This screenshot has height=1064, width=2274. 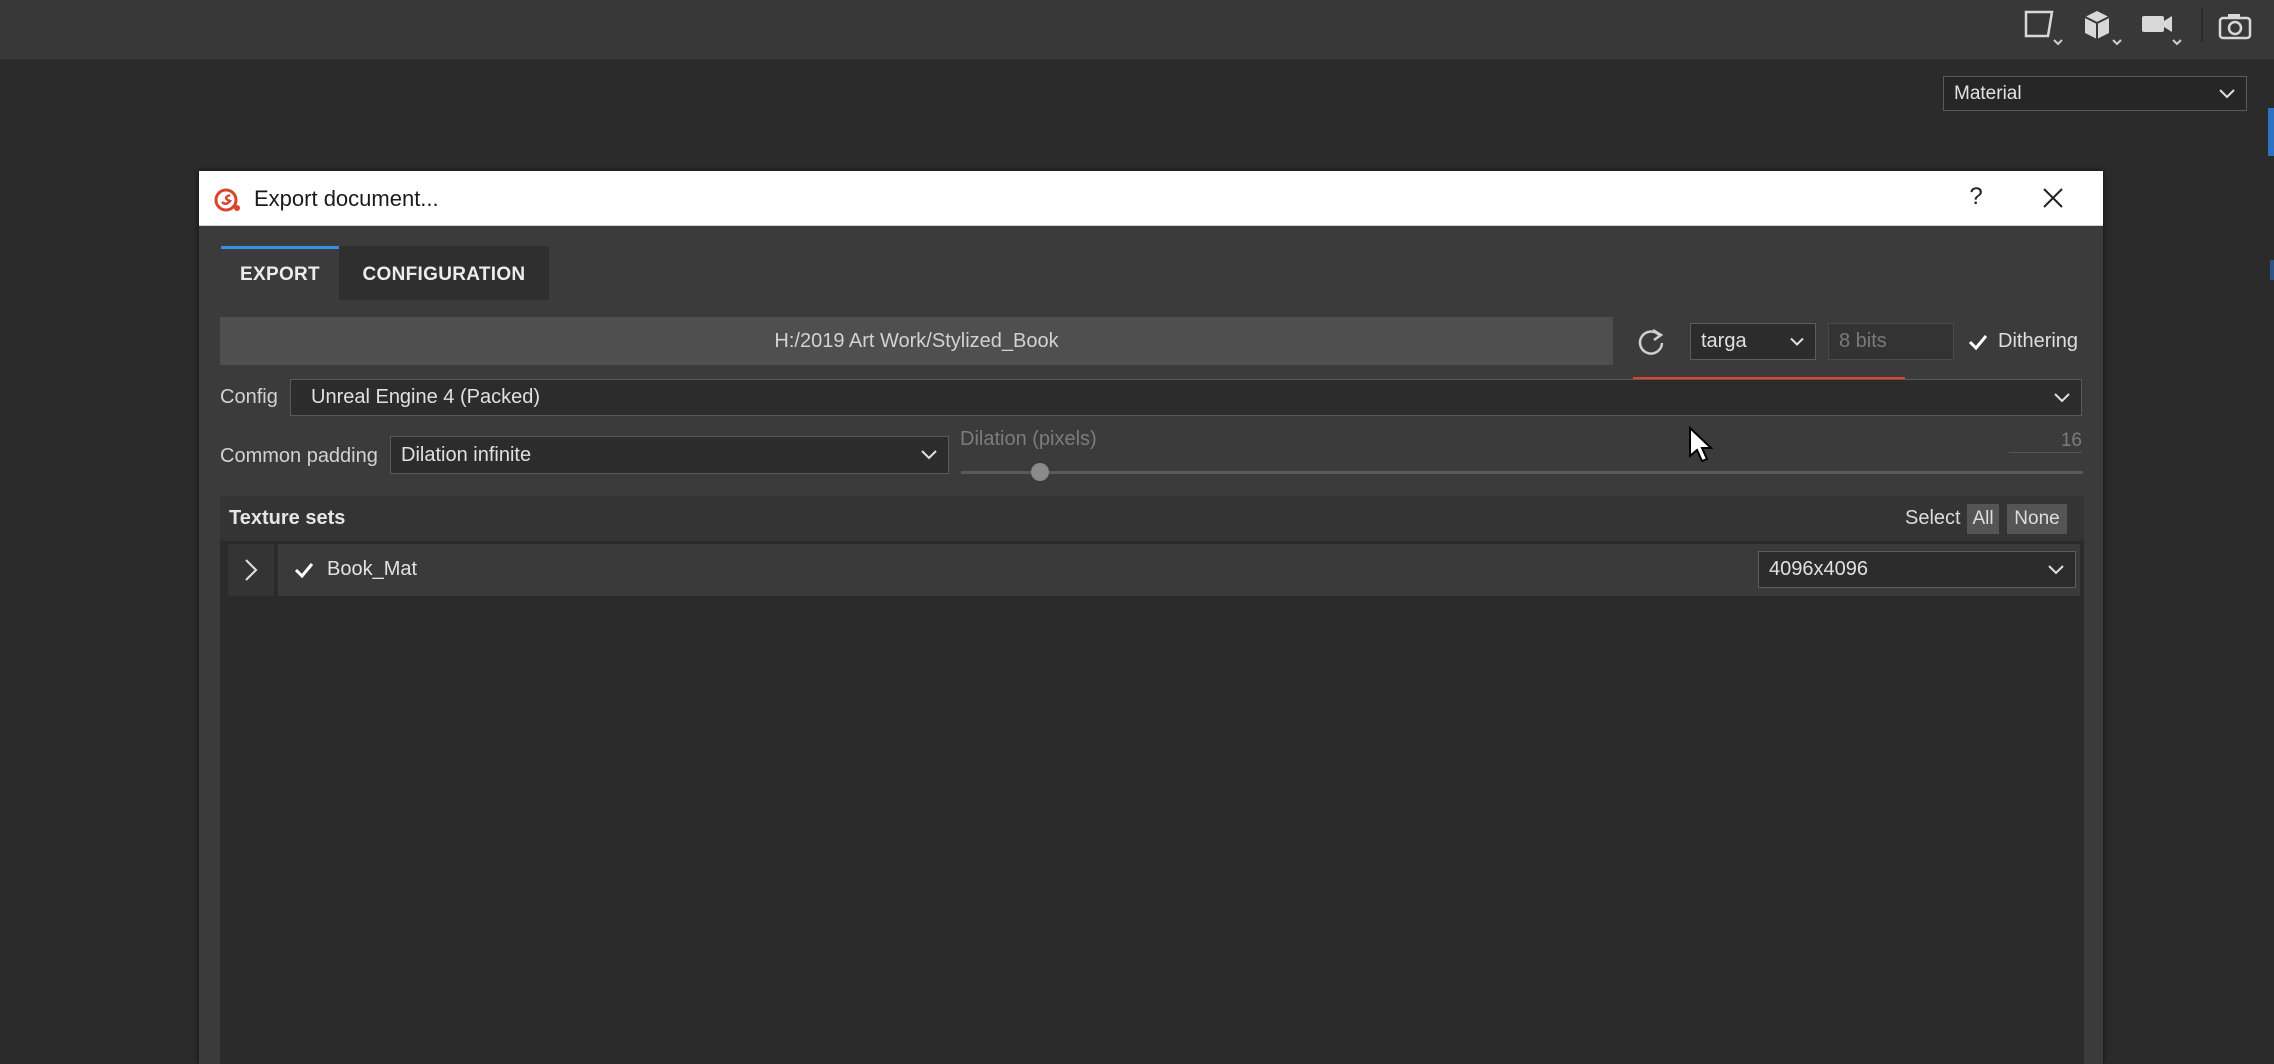 I want to click on bit-depth-select: 8 bits, so click(x=1891, y=341).